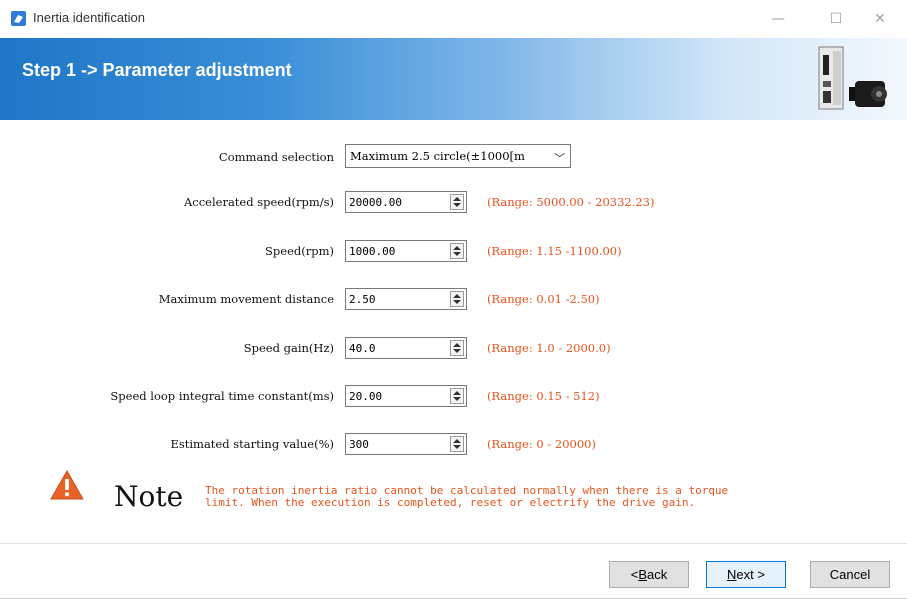 Image resolution: width=907 pixels, height=601 pixels. Describe the element at coordinates (549, 348) in the screenshot. I see `speed-gain-range: (Range: 1.0 - 2000.0)` at that location.